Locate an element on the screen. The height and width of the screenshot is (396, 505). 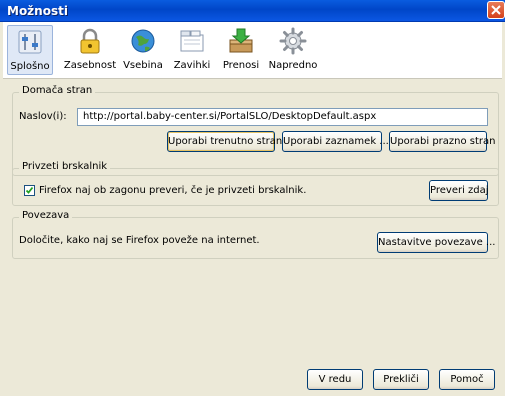
check-now-button: Preveri zdaj is located at coordinates (459, 190).